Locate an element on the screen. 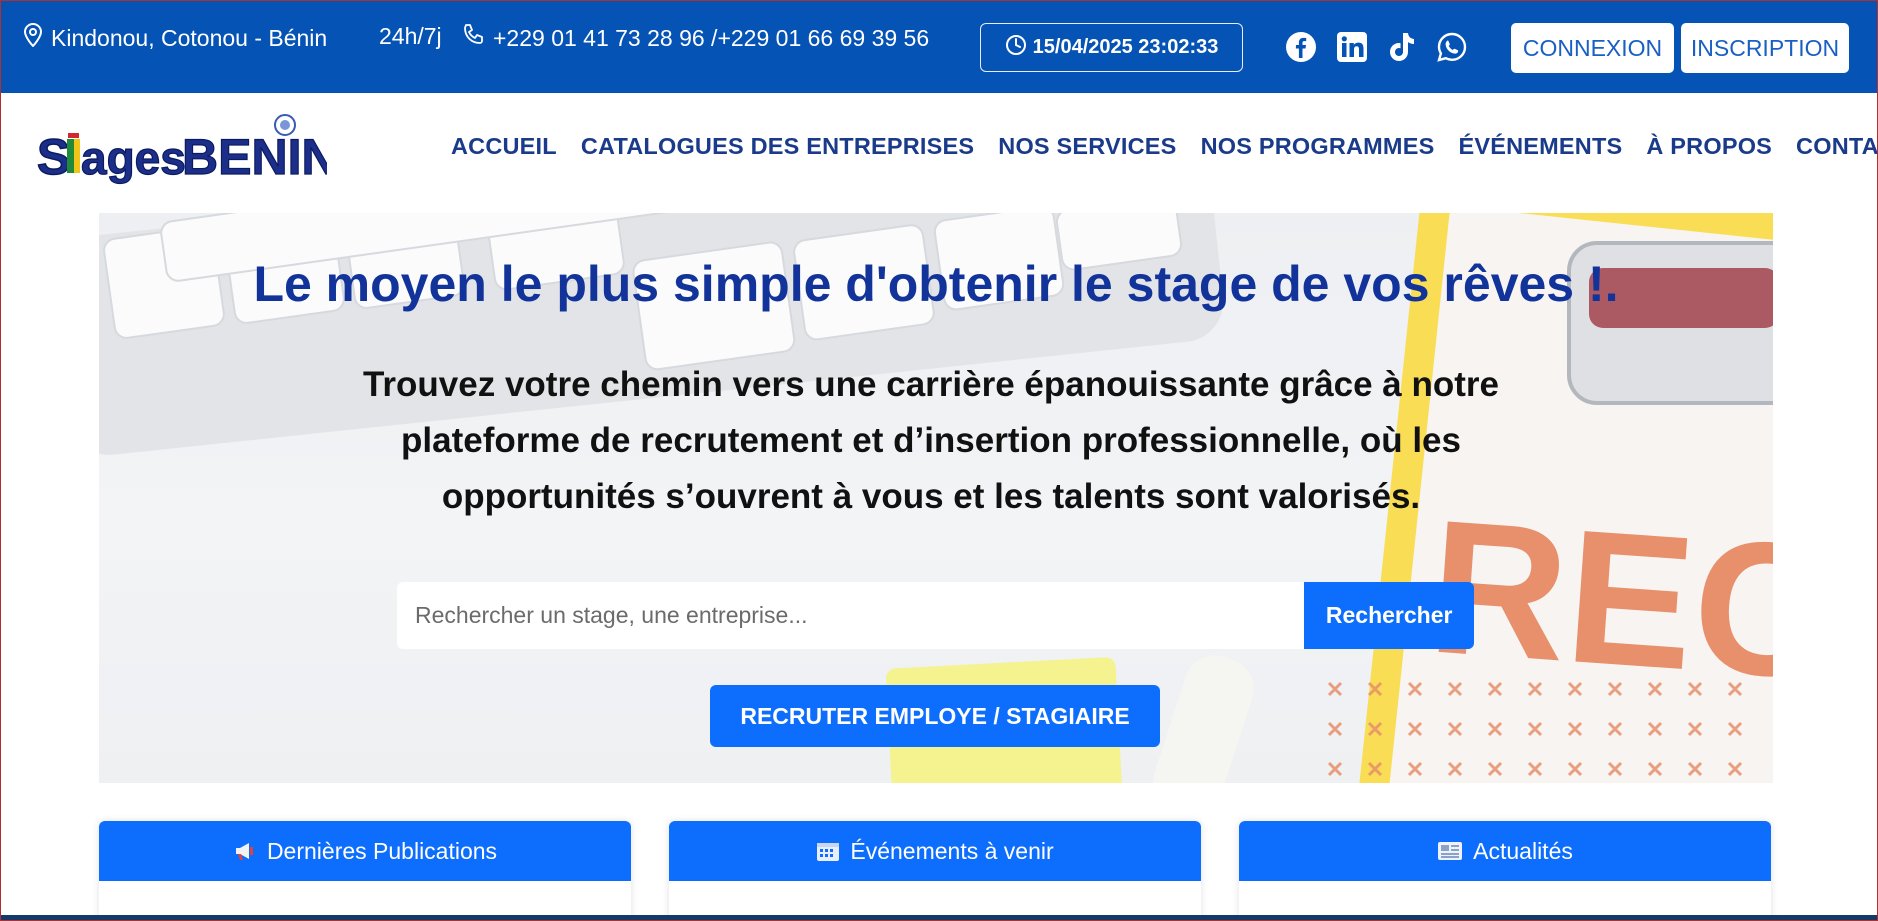  card-title: Dernières Publications is located at coordinates (382, 850).